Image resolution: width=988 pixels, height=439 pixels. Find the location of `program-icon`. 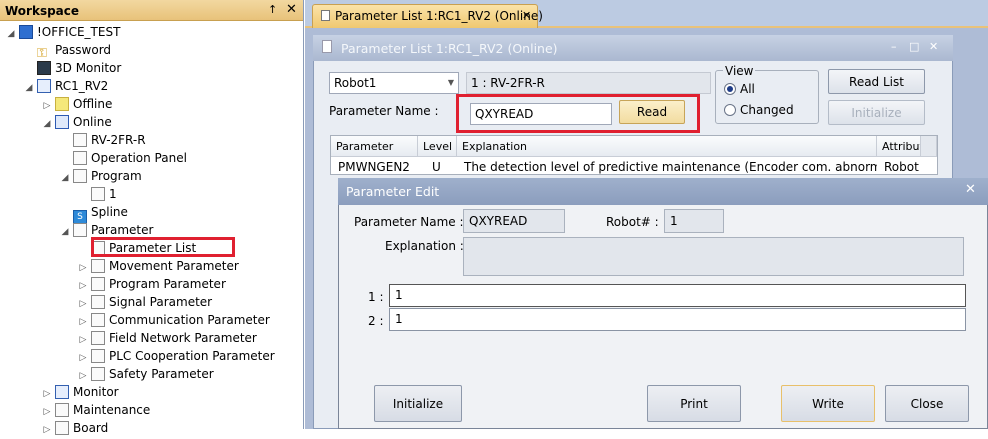

program-icon is located at coordinates (80, 176).